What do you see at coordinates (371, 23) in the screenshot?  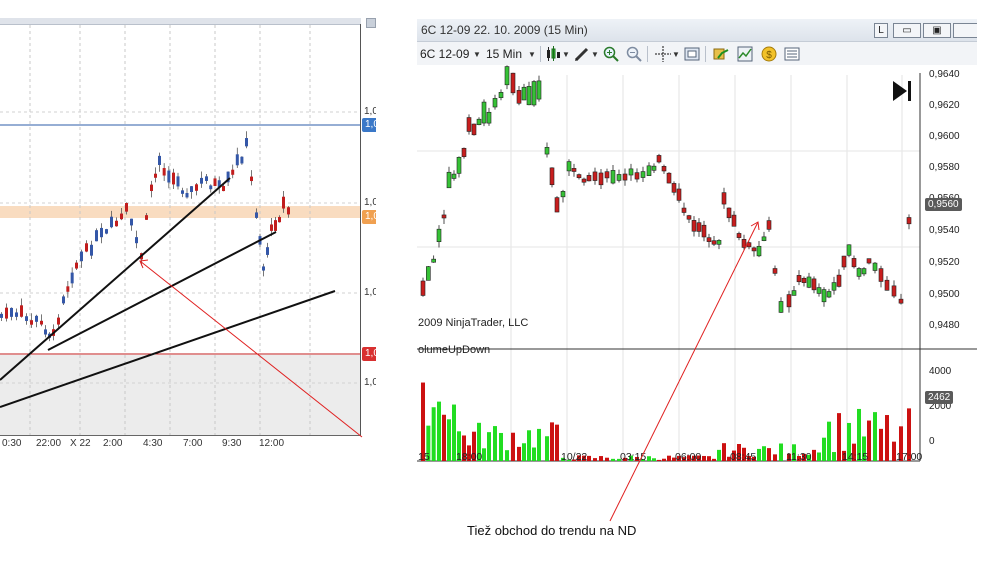 I see `left-window-button` at bounding box center [371, 23].